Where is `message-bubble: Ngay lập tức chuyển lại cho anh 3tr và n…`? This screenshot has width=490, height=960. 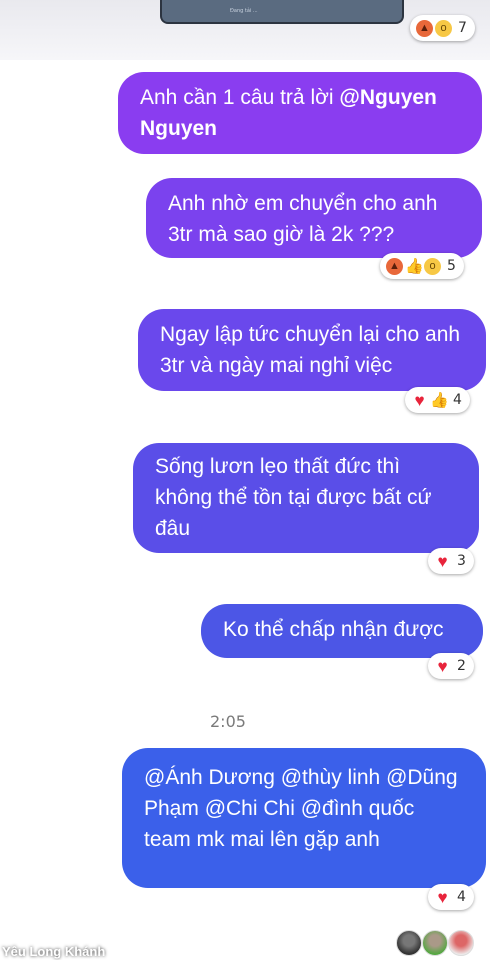
message-bubble: Ngay lập tức chuyển lại cho anh 3tr và n… is located at coordinates (312, 350).